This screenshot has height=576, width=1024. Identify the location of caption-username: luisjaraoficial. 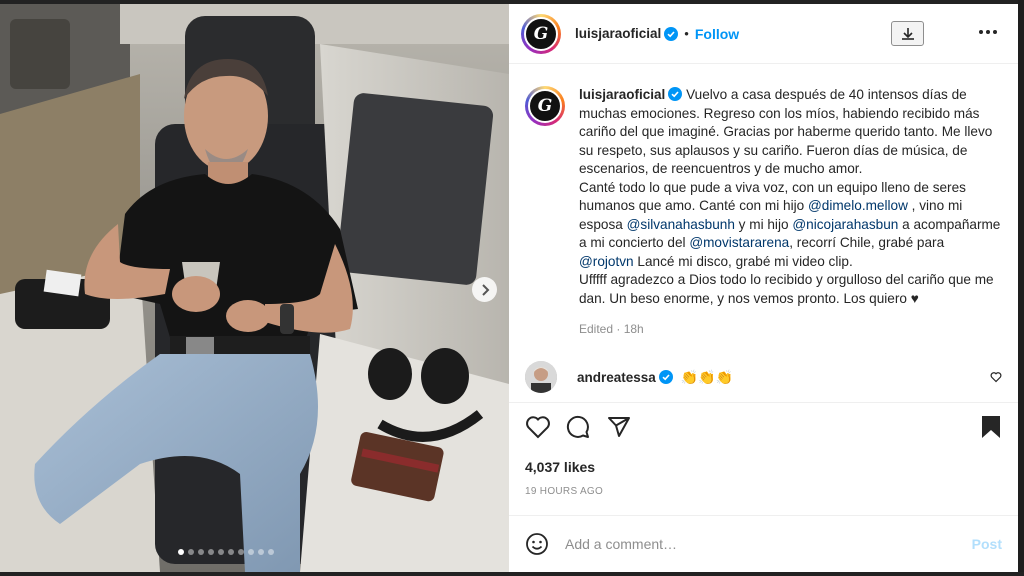
(622, 94).